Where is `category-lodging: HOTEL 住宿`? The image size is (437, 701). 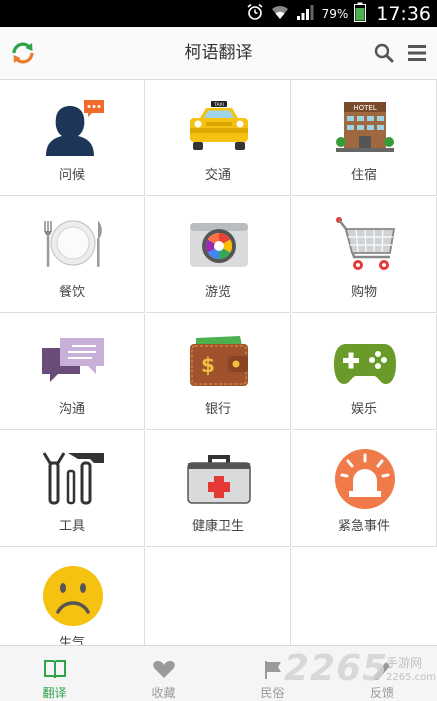 category-lodging: HOTEL 住宿 is located at coordinates (364, 138).